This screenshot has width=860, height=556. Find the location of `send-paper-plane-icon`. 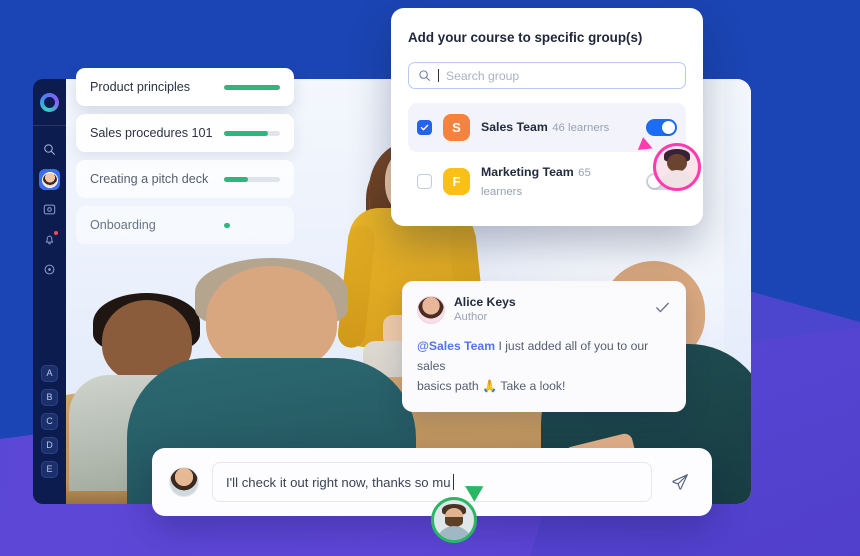

send-paper-plane-icon is located at coordinates (680, 482).